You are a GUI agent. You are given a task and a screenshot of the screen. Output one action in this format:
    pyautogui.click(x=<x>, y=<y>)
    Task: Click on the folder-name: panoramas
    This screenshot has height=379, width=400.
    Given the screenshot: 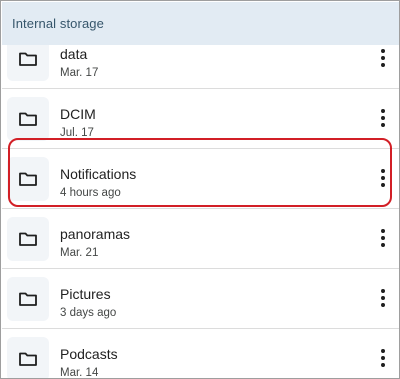 What is the action you would take?
    pyautogui.click(x=95, y=234)
    